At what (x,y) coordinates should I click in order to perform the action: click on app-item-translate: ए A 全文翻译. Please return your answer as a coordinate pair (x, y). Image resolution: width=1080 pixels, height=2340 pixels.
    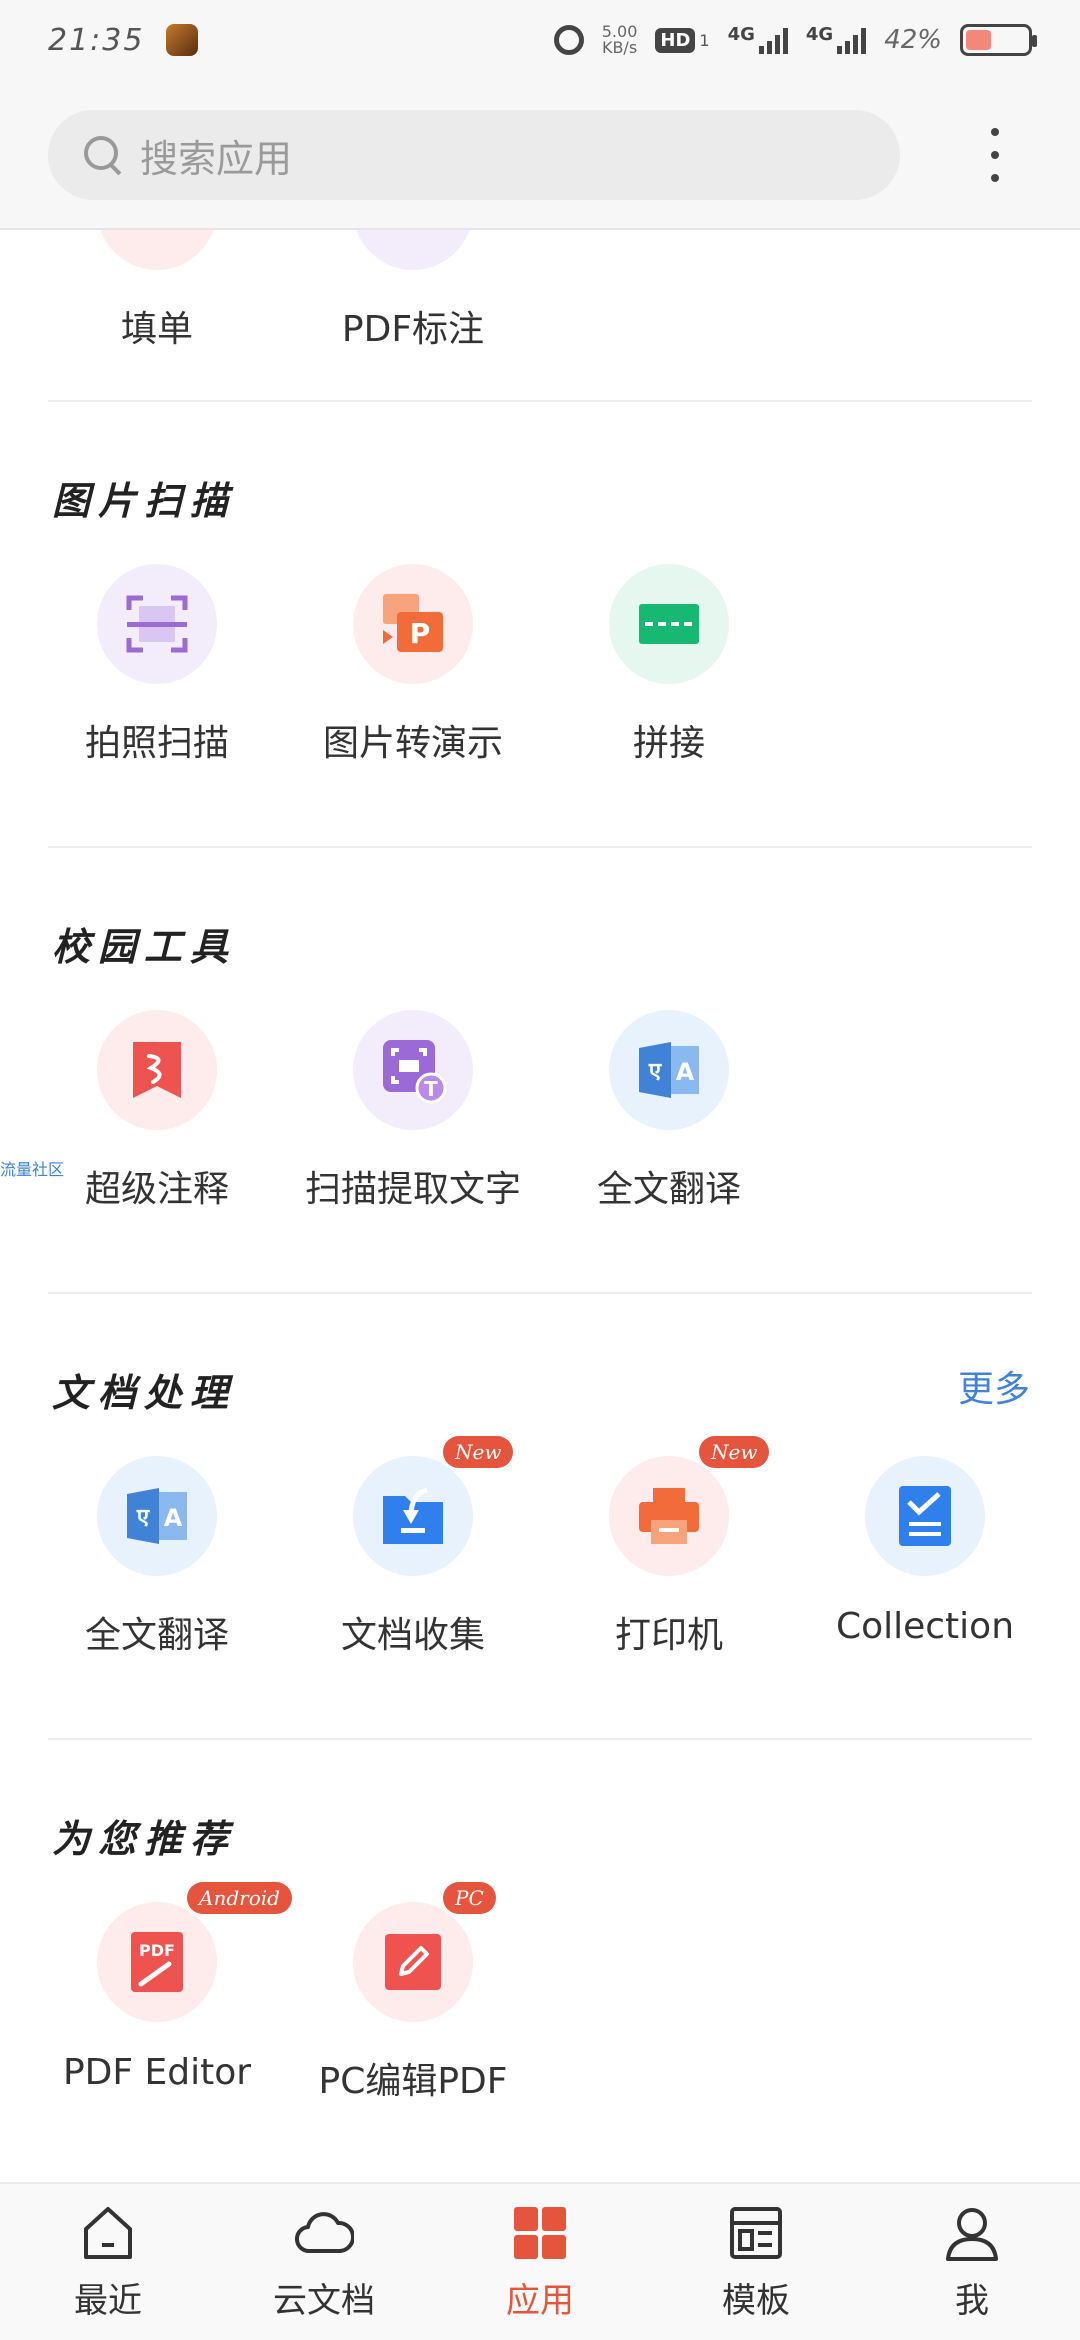
    Looking at the image, I should click on (669, 1111).